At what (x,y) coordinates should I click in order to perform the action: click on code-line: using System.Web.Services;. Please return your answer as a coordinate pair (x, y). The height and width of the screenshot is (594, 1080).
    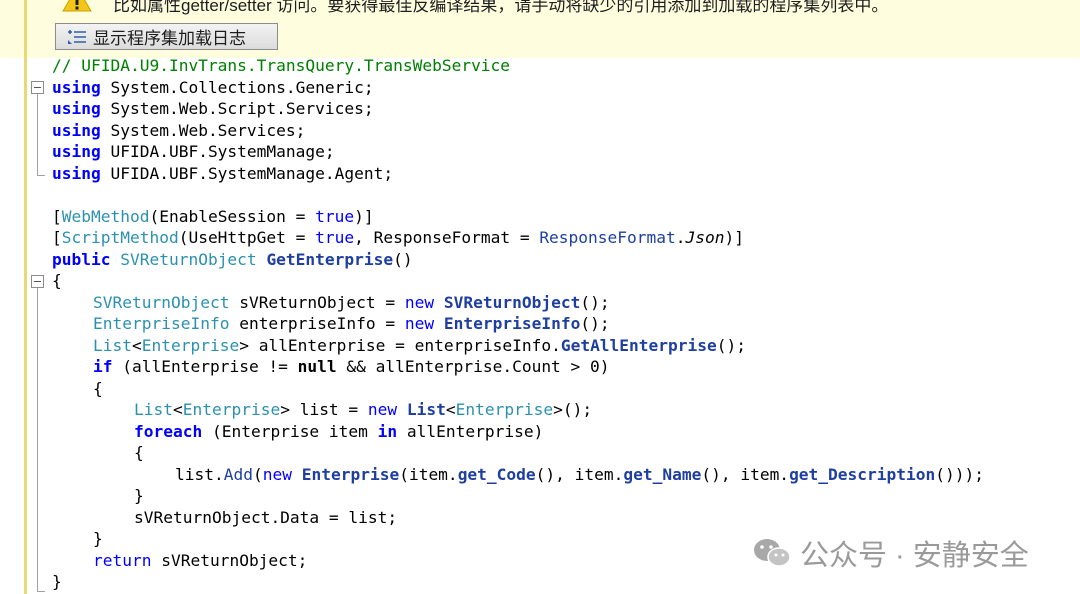
    Looking at the image, I should click on (179, 130).